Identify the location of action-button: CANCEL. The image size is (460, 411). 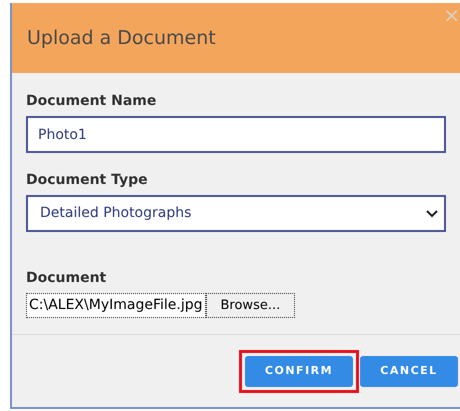
(409, 371).